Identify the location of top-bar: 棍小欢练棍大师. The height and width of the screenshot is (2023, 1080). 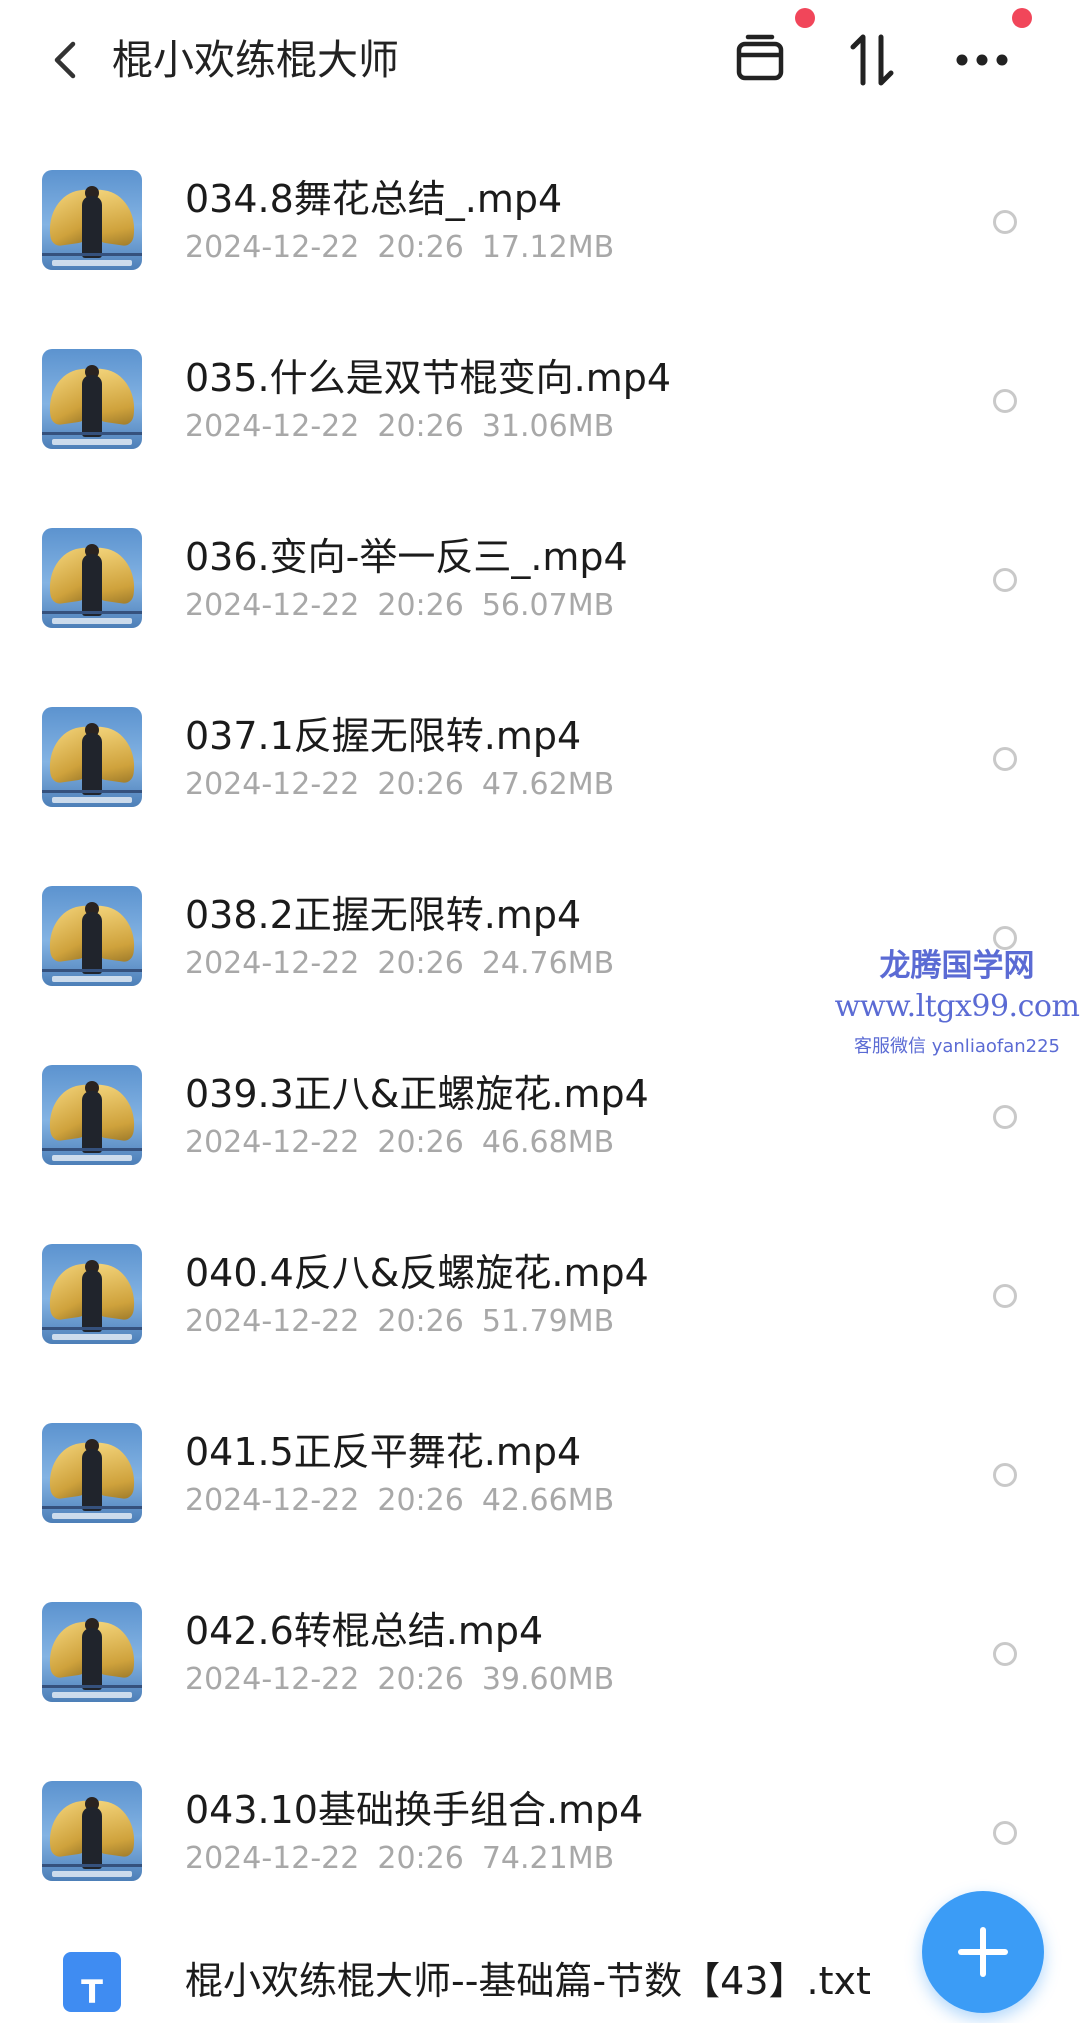
(540, 60).